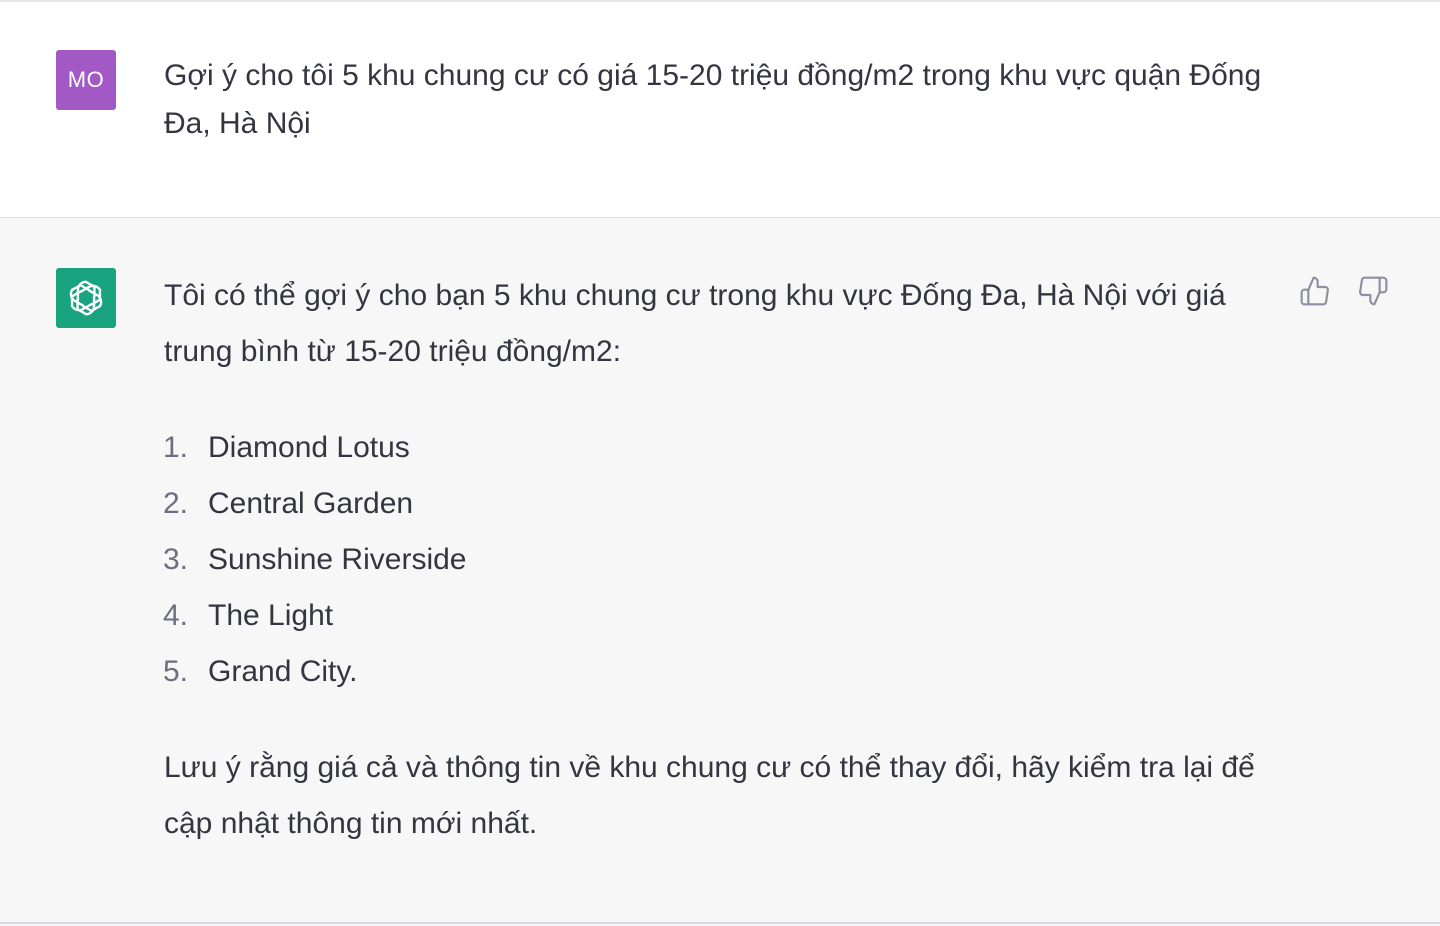 The width and height of the screenshot is (1440, 926). Describe the element at coordinates (283, 671) in the screenshot. I see `list-item-label: Grand City.` at that location.